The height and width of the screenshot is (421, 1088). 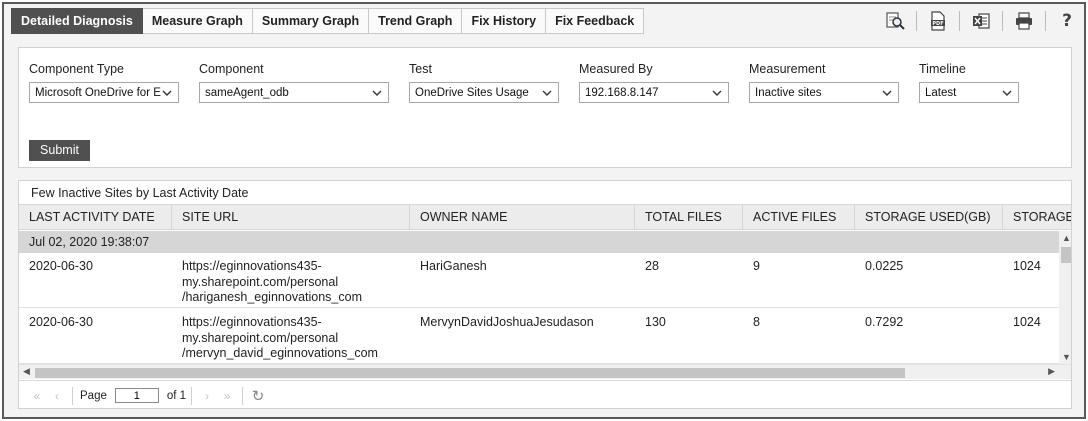 What do you see at coordinates (689, 217) in the screenshot?
I see `column-header-total-files: TOTAL FILES` at bounding box center [689, 217].